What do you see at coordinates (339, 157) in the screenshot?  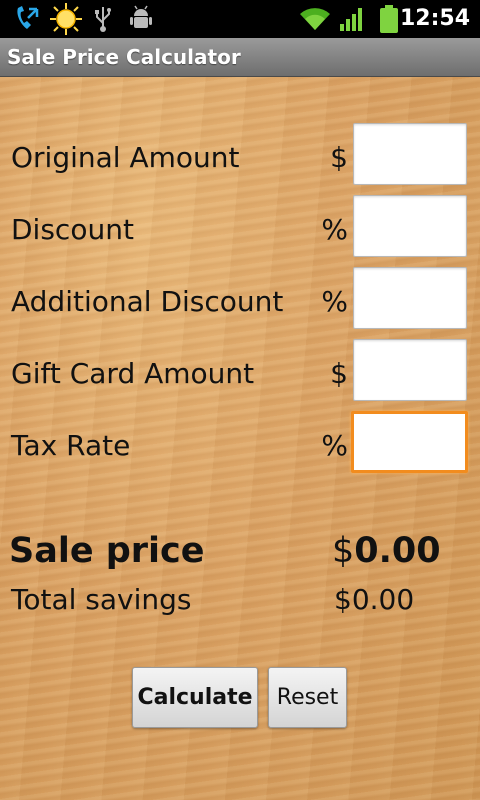 I see `original-amount-unit: $` at bounding box center [339, 157].